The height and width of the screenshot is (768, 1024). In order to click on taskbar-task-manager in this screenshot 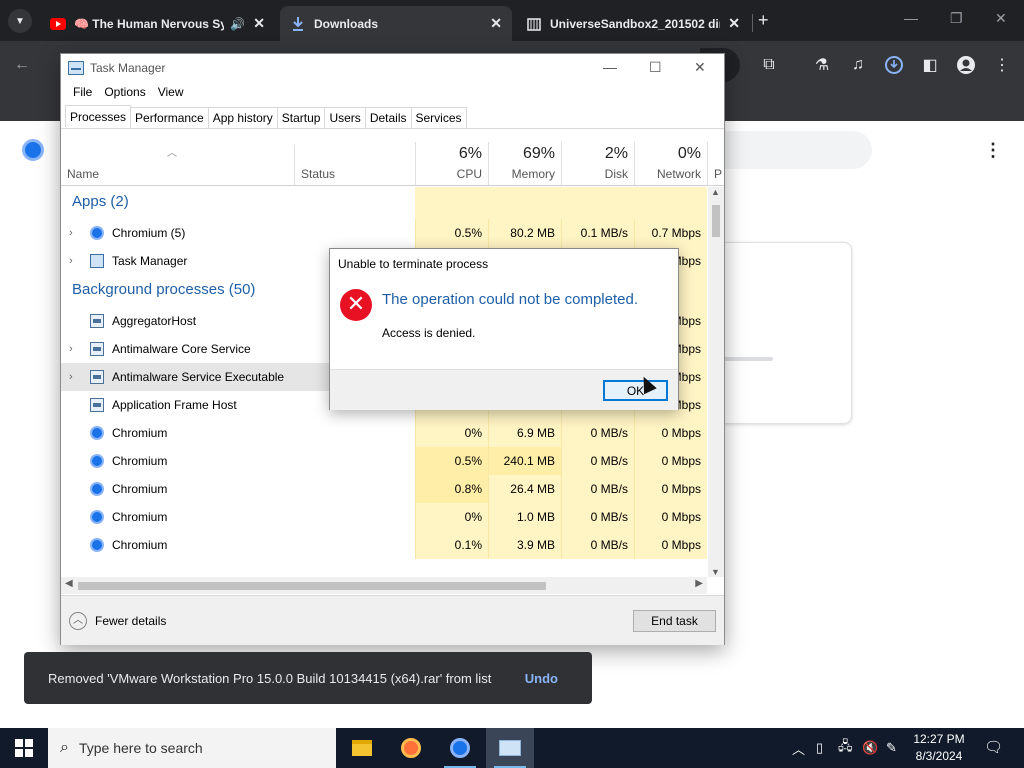, I will do `click(510, 748)`.